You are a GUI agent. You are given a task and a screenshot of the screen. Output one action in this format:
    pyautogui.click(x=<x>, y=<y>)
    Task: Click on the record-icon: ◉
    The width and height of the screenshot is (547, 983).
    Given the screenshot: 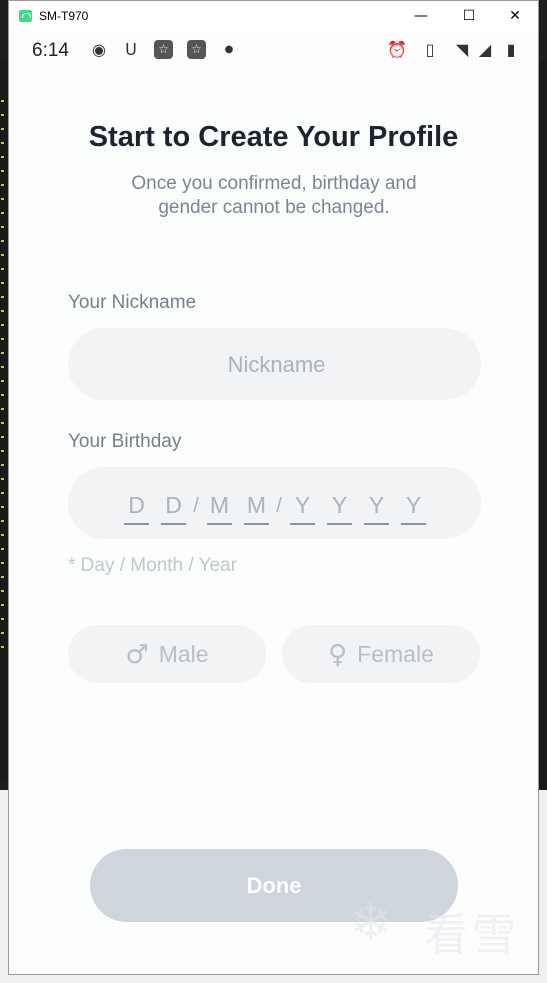 What is the action you would take?
    pyautogui.click(x=99, y=49)
    